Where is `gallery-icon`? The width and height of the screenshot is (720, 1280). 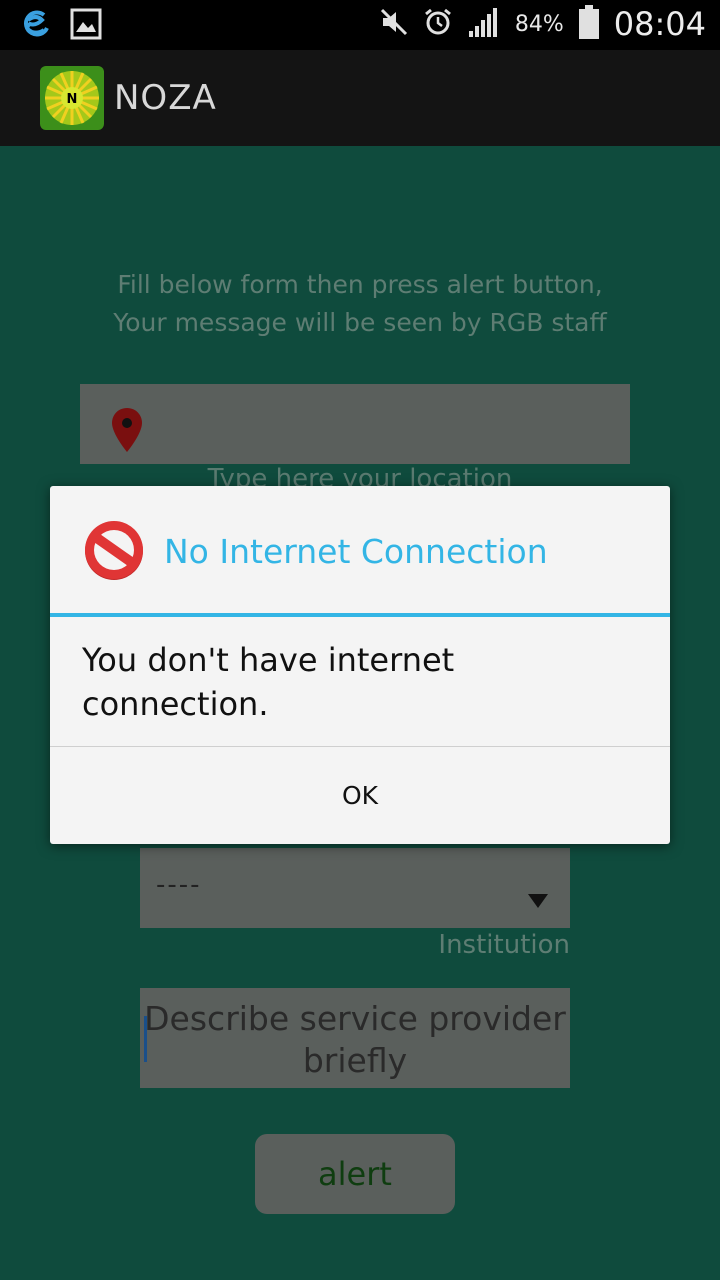 gallery-icon is located at coordinates (86, 26).